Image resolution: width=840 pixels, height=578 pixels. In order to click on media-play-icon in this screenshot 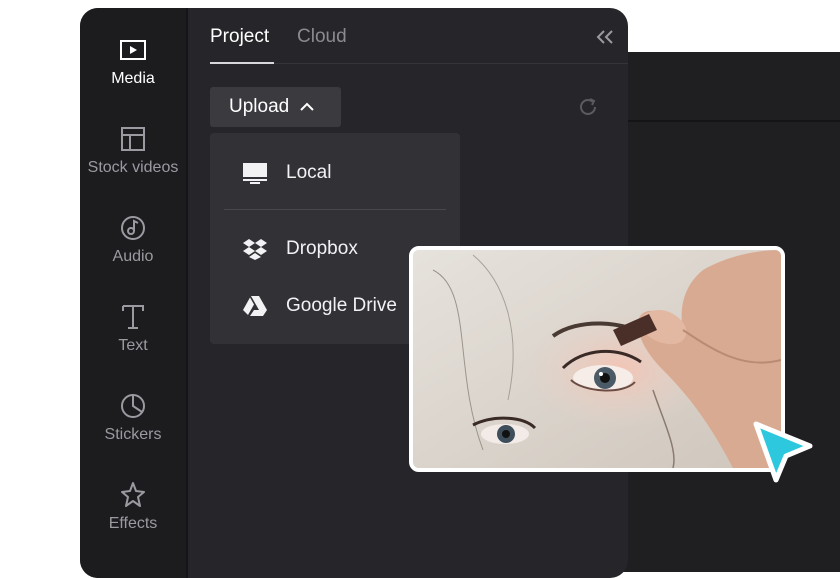, I will do `click(133, 50)`.